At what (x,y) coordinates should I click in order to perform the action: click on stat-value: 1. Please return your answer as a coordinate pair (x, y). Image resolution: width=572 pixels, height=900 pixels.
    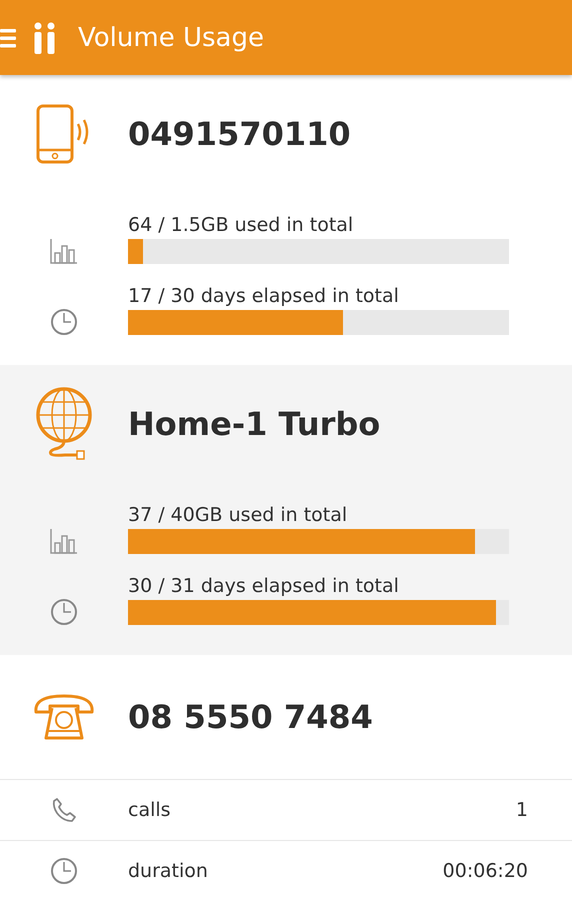
    Looking at the image, I should click on (522, 810).